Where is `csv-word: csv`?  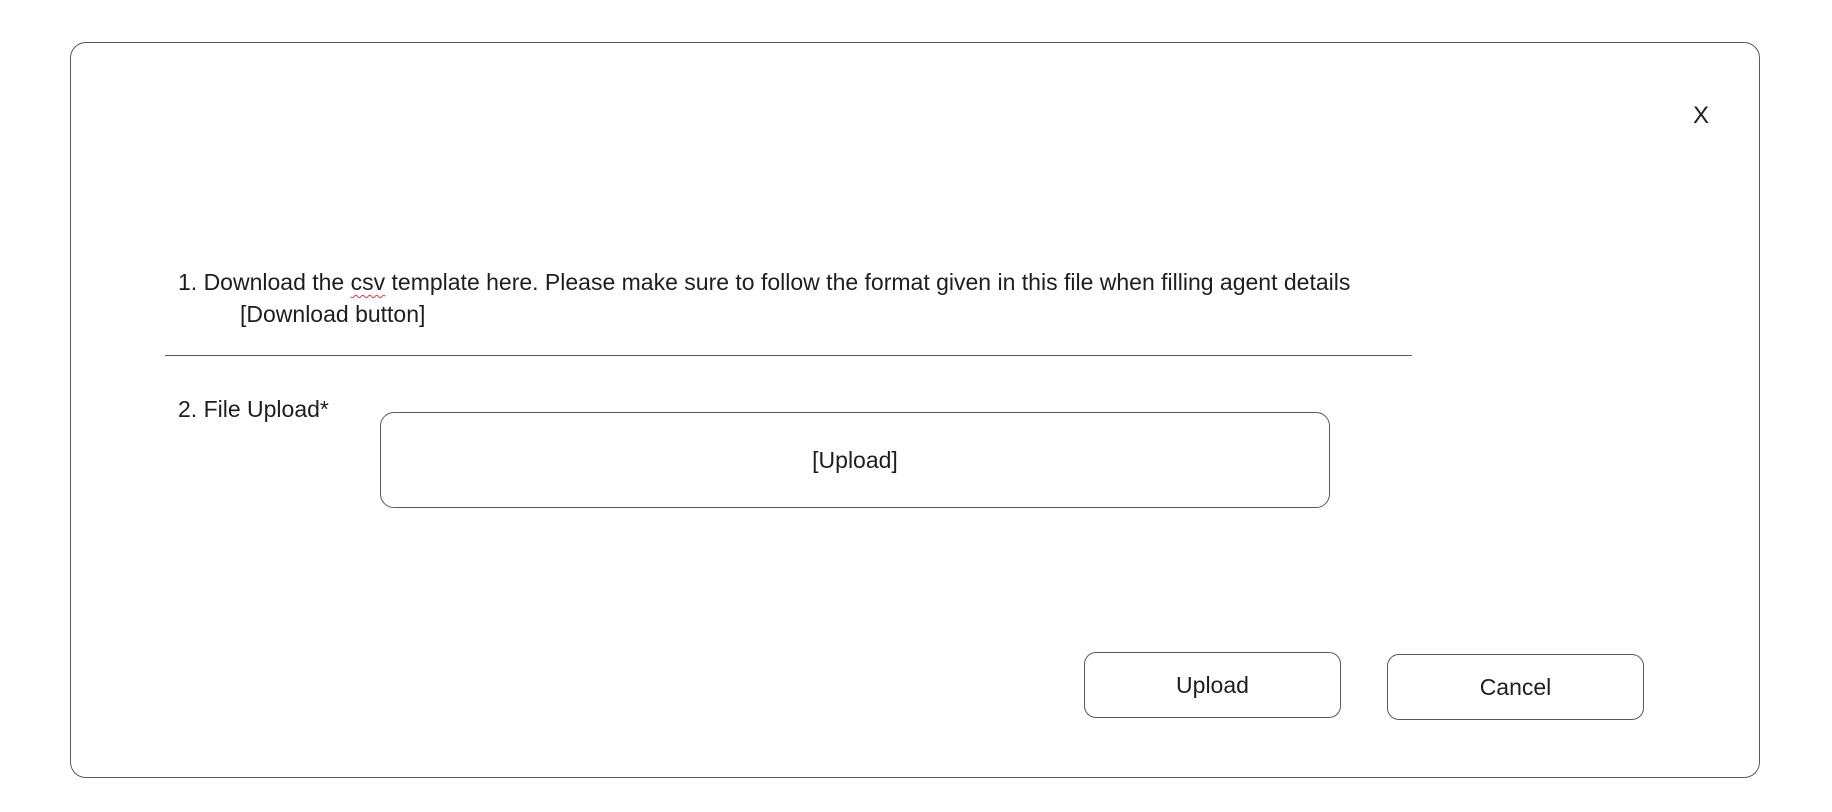 csv-word: csv is located at coordinates (368, 282).